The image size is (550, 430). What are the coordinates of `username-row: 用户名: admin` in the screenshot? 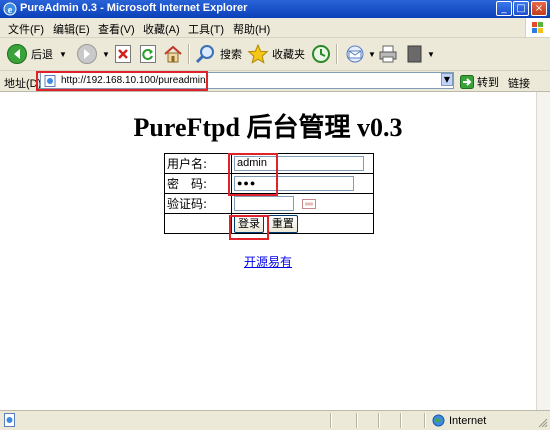 It's located at (269, 163).